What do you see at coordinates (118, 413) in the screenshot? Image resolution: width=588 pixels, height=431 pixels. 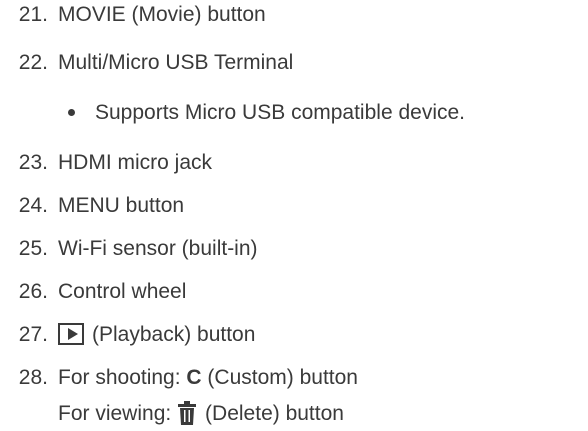 I see `item-prefix: For viewing:` at bounding box center [118, 413].